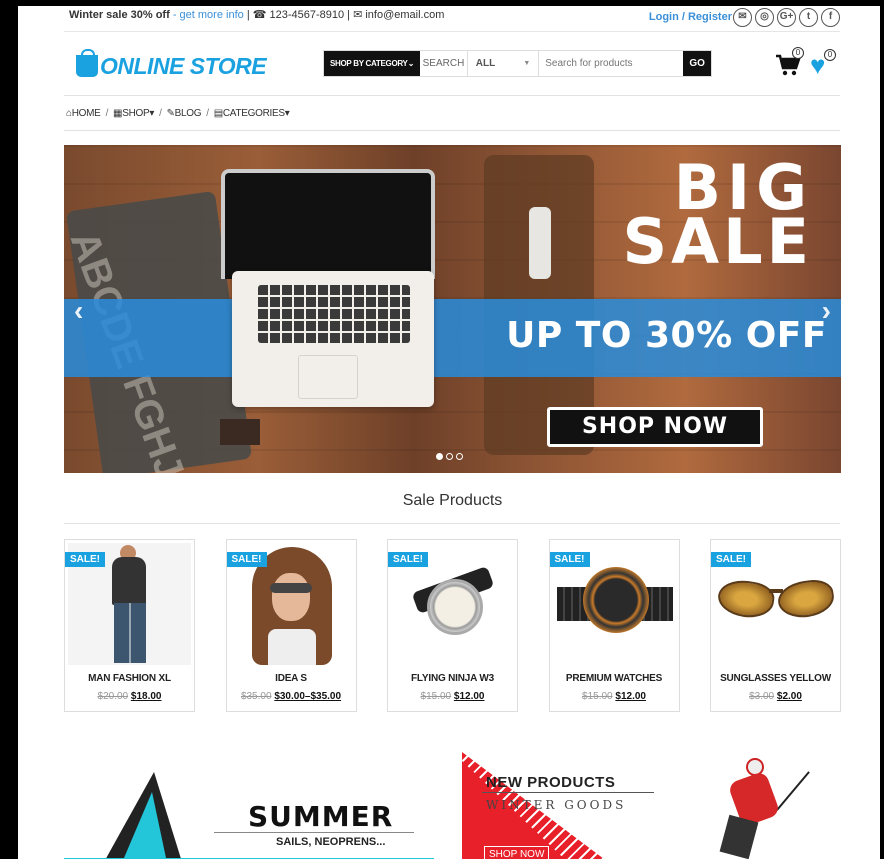  What do you see at coordinates (145, 825) in the screenshot?
I see `kitesurf-sail-accent` at bounding box center [145, 825].